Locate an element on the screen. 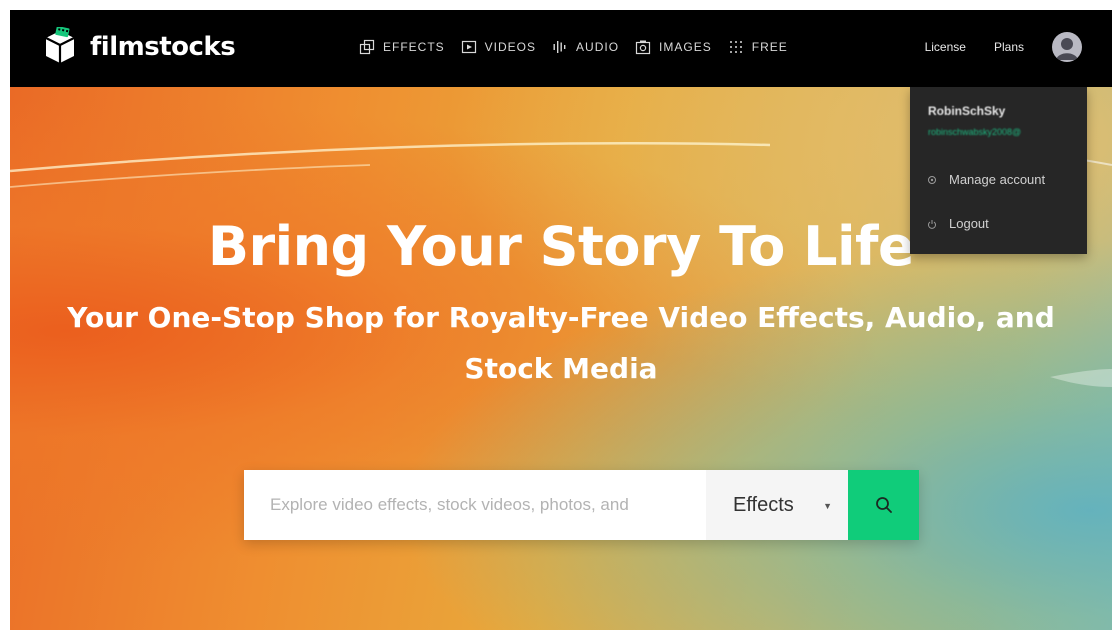 Image resolution: width=1112 pixels, height=630 pixels. search-button is located at coordinates (883, 505).